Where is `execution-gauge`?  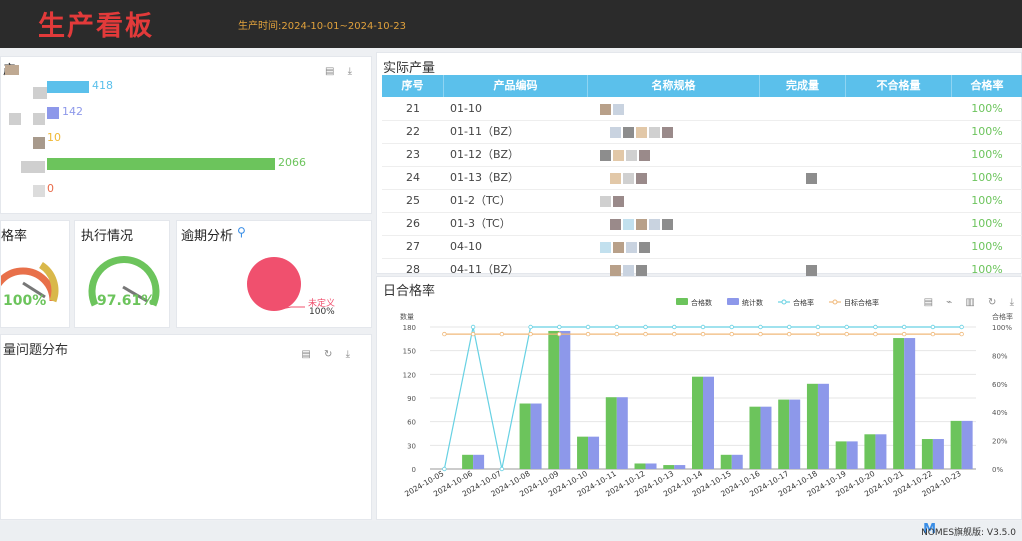
execution-gauge is located at coordinates (124, 281).